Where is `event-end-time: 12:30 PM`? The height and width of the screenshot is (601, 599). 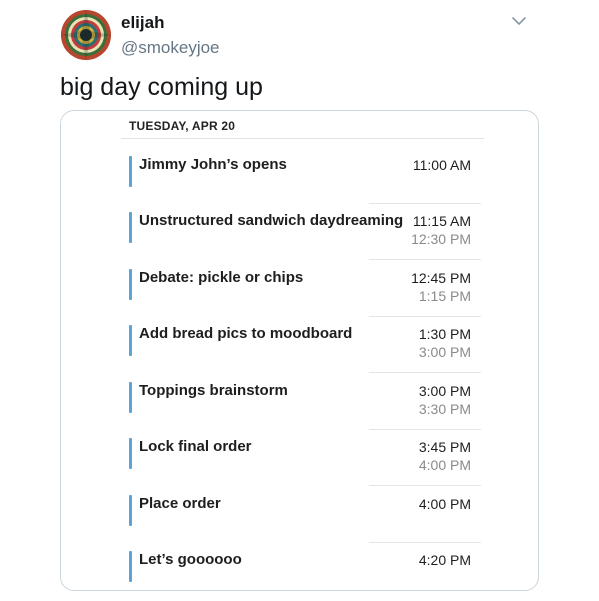 event-end-time: 12:30 PM is located at coordinates (441, 239).